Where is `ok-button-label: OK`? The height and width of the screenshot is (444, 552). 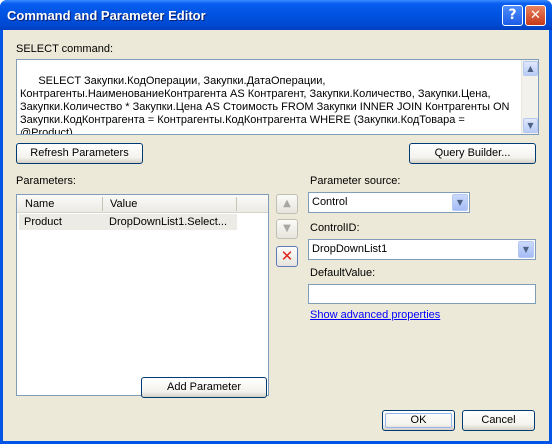
ok-button-label: OK is located at coordinates (418, 420).